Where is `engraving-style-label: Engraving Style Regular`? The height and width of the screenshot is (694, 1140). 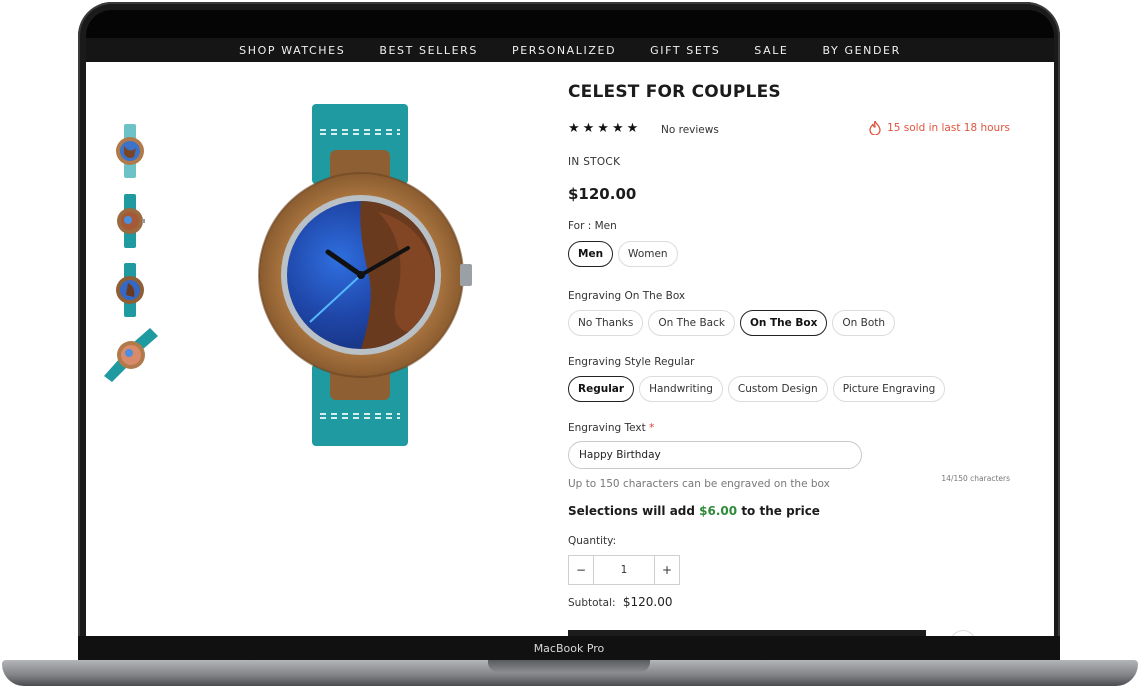 engraving-style-label: Engraving Style Regular is located at coordinates (631, 362).